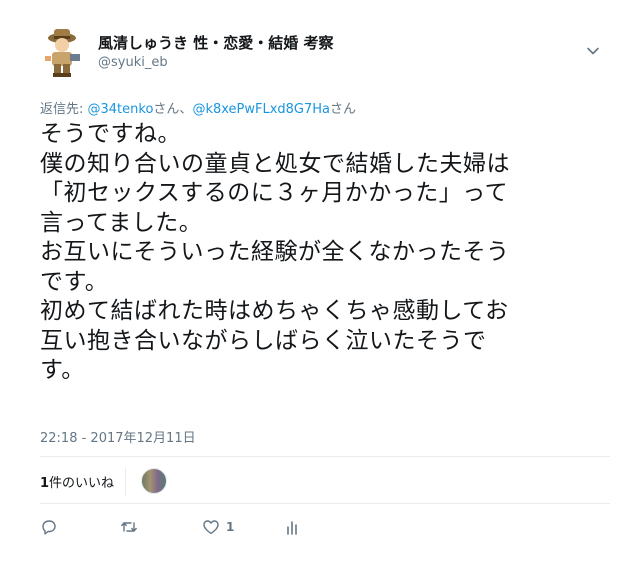 The image size is (640, 566). What do you see at coordinates (180, 528) in the screenshot?
I see `tweet-actions: 1` at bounding box center [180, 528].